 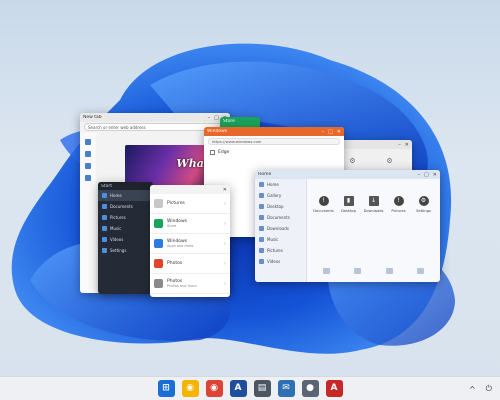 What do you see at coordinates (280, 250) in the screenshot?
I see `nav-item-pictures: Pictures` at bounding box center [280, 250].